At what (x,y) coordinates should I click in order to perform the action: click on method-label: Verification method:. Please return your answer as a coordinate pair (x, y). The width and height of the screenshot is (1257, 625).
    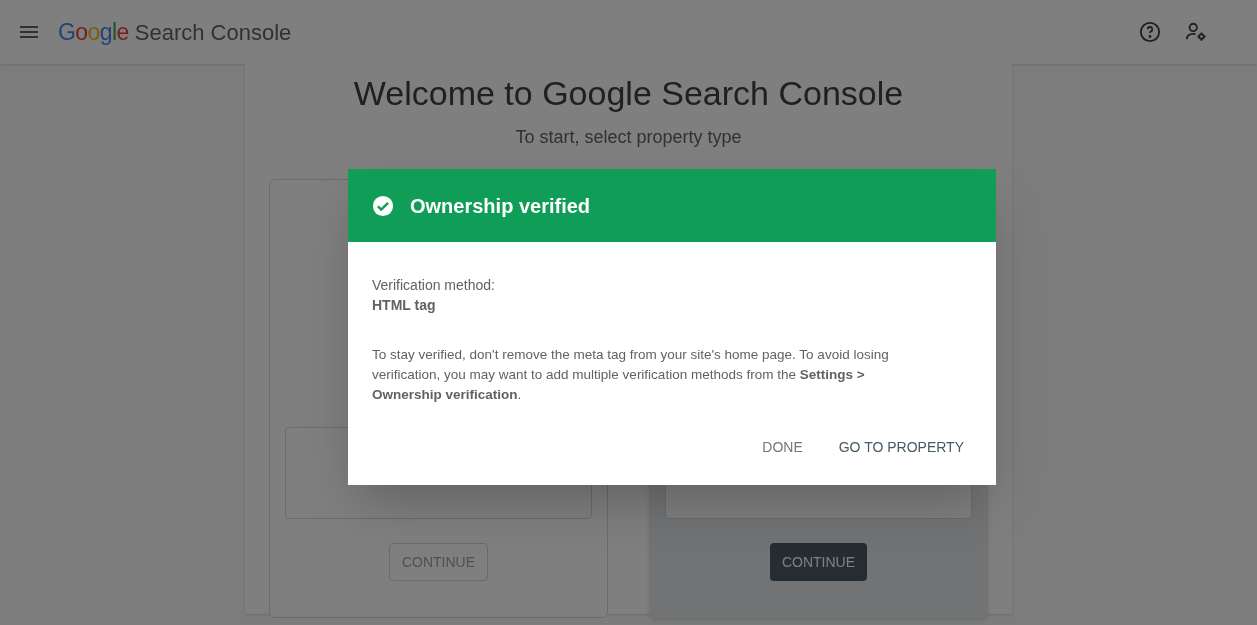
    Looking at the image, I should click on (434, 285).